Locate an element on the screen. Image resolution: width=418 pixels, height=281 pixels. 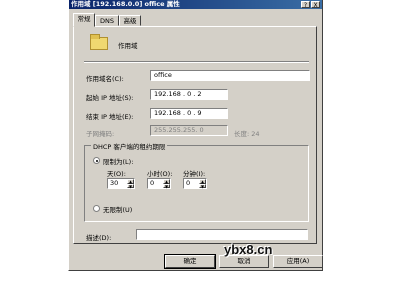
unlimited-label: 无限制(U) is located at coordinates (118, 210).